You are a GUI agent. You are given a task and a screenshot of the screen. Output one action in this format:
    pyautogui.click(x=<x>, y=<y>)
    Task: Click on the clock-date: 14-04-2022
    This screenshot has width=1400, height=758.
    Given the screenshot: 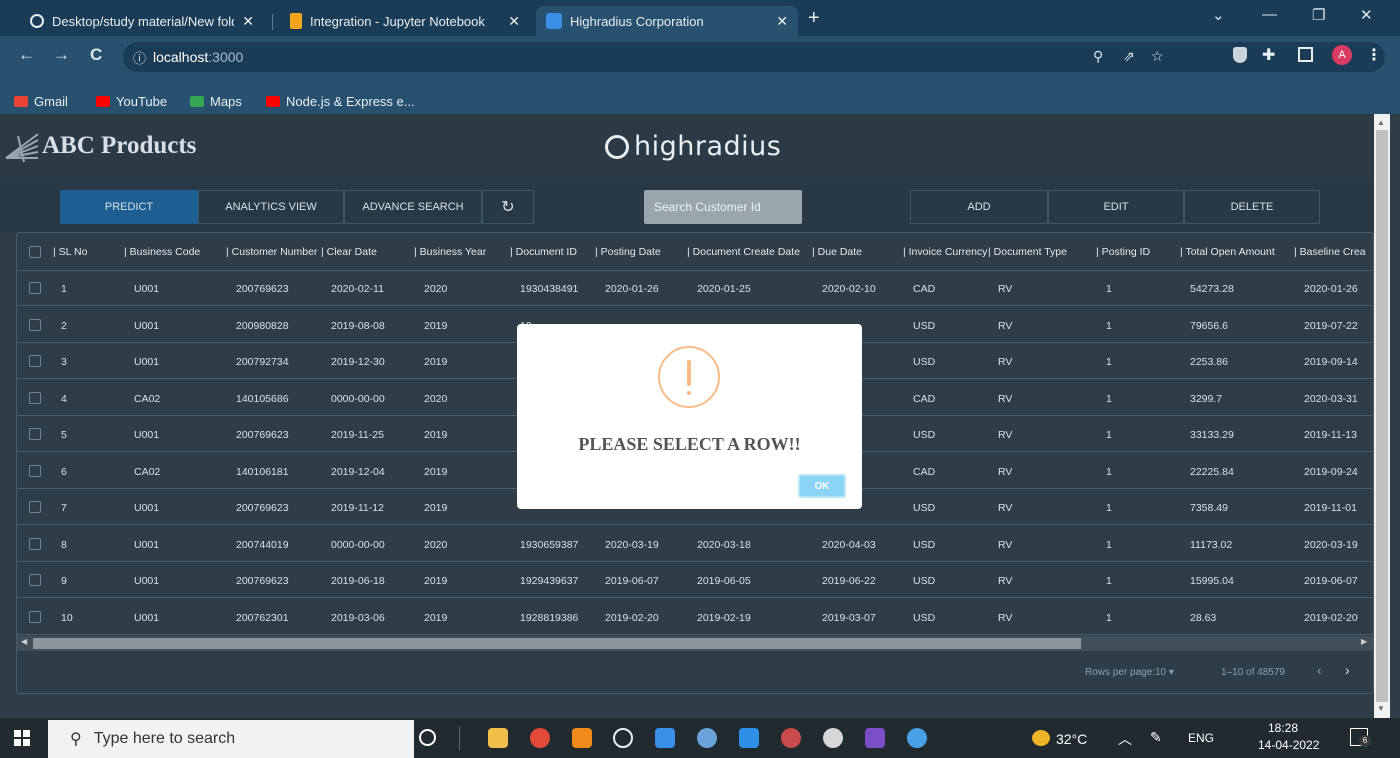 What is the action you would take?
    pyautogui.click(x=1288, y=745)
    